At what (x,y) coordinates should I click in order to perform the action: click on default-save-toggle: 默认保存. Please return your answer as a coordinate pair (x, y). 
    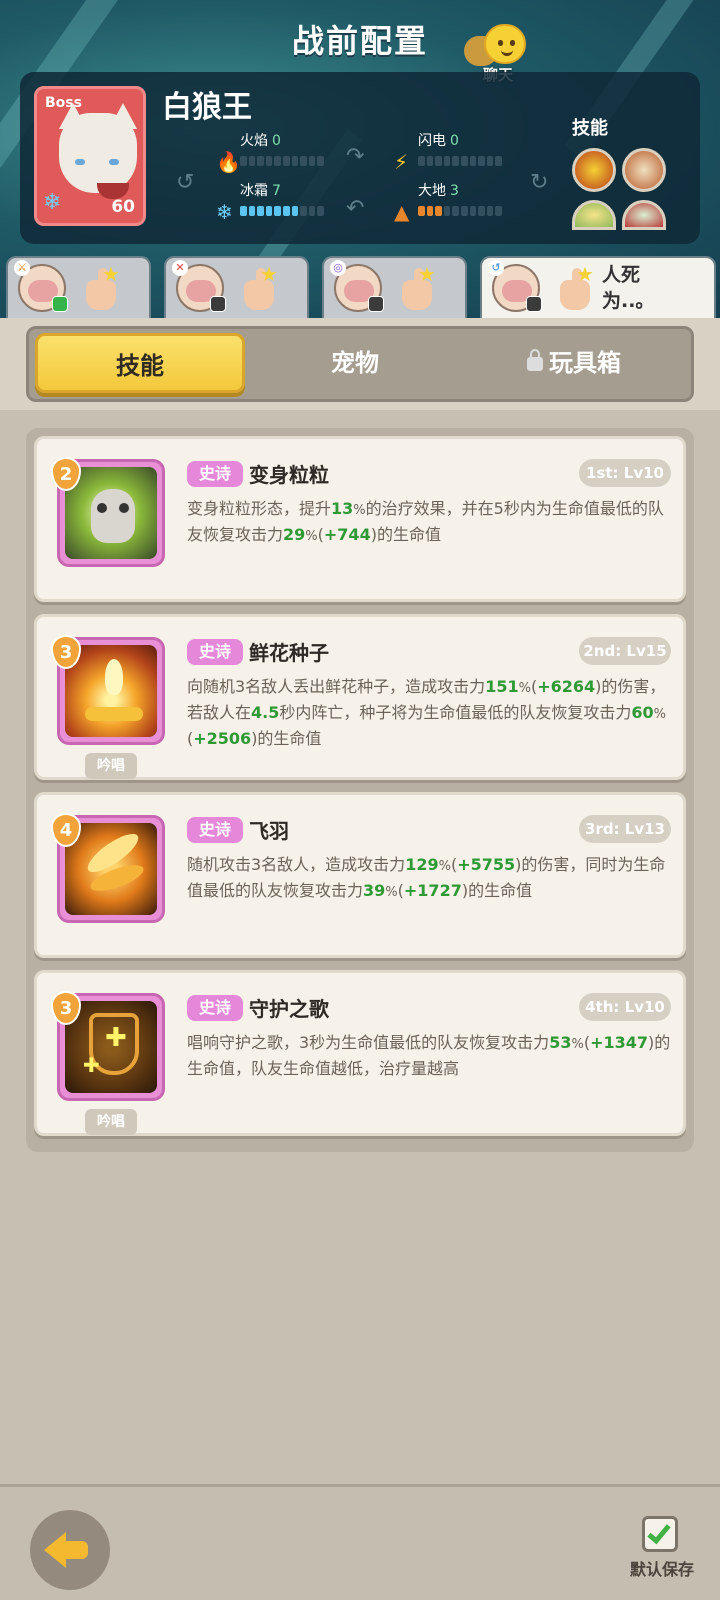
    Looking at the image, I should click on (662, 1551).